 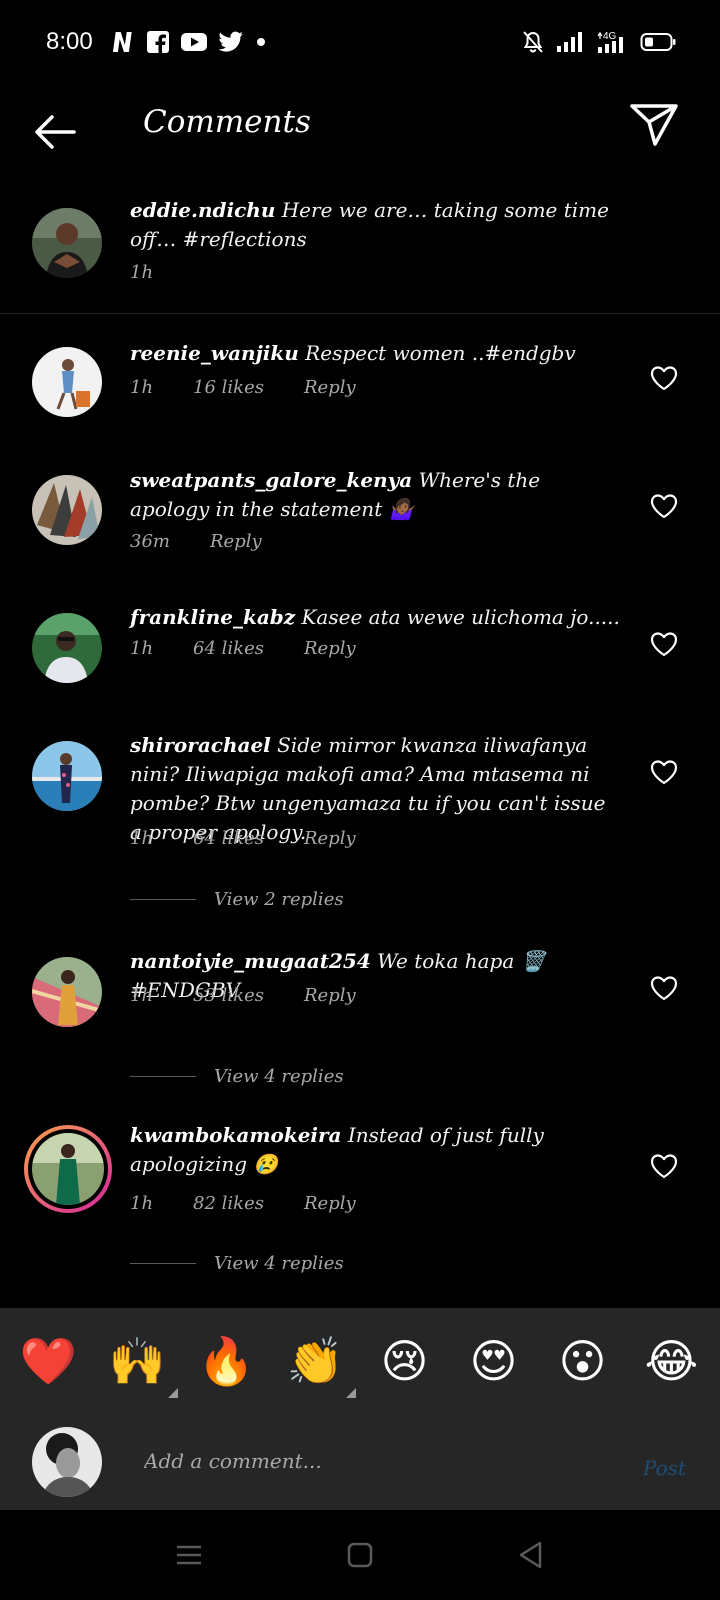 I want to click on view-replies-button: View 2 replies, so click(x=237, y=899).